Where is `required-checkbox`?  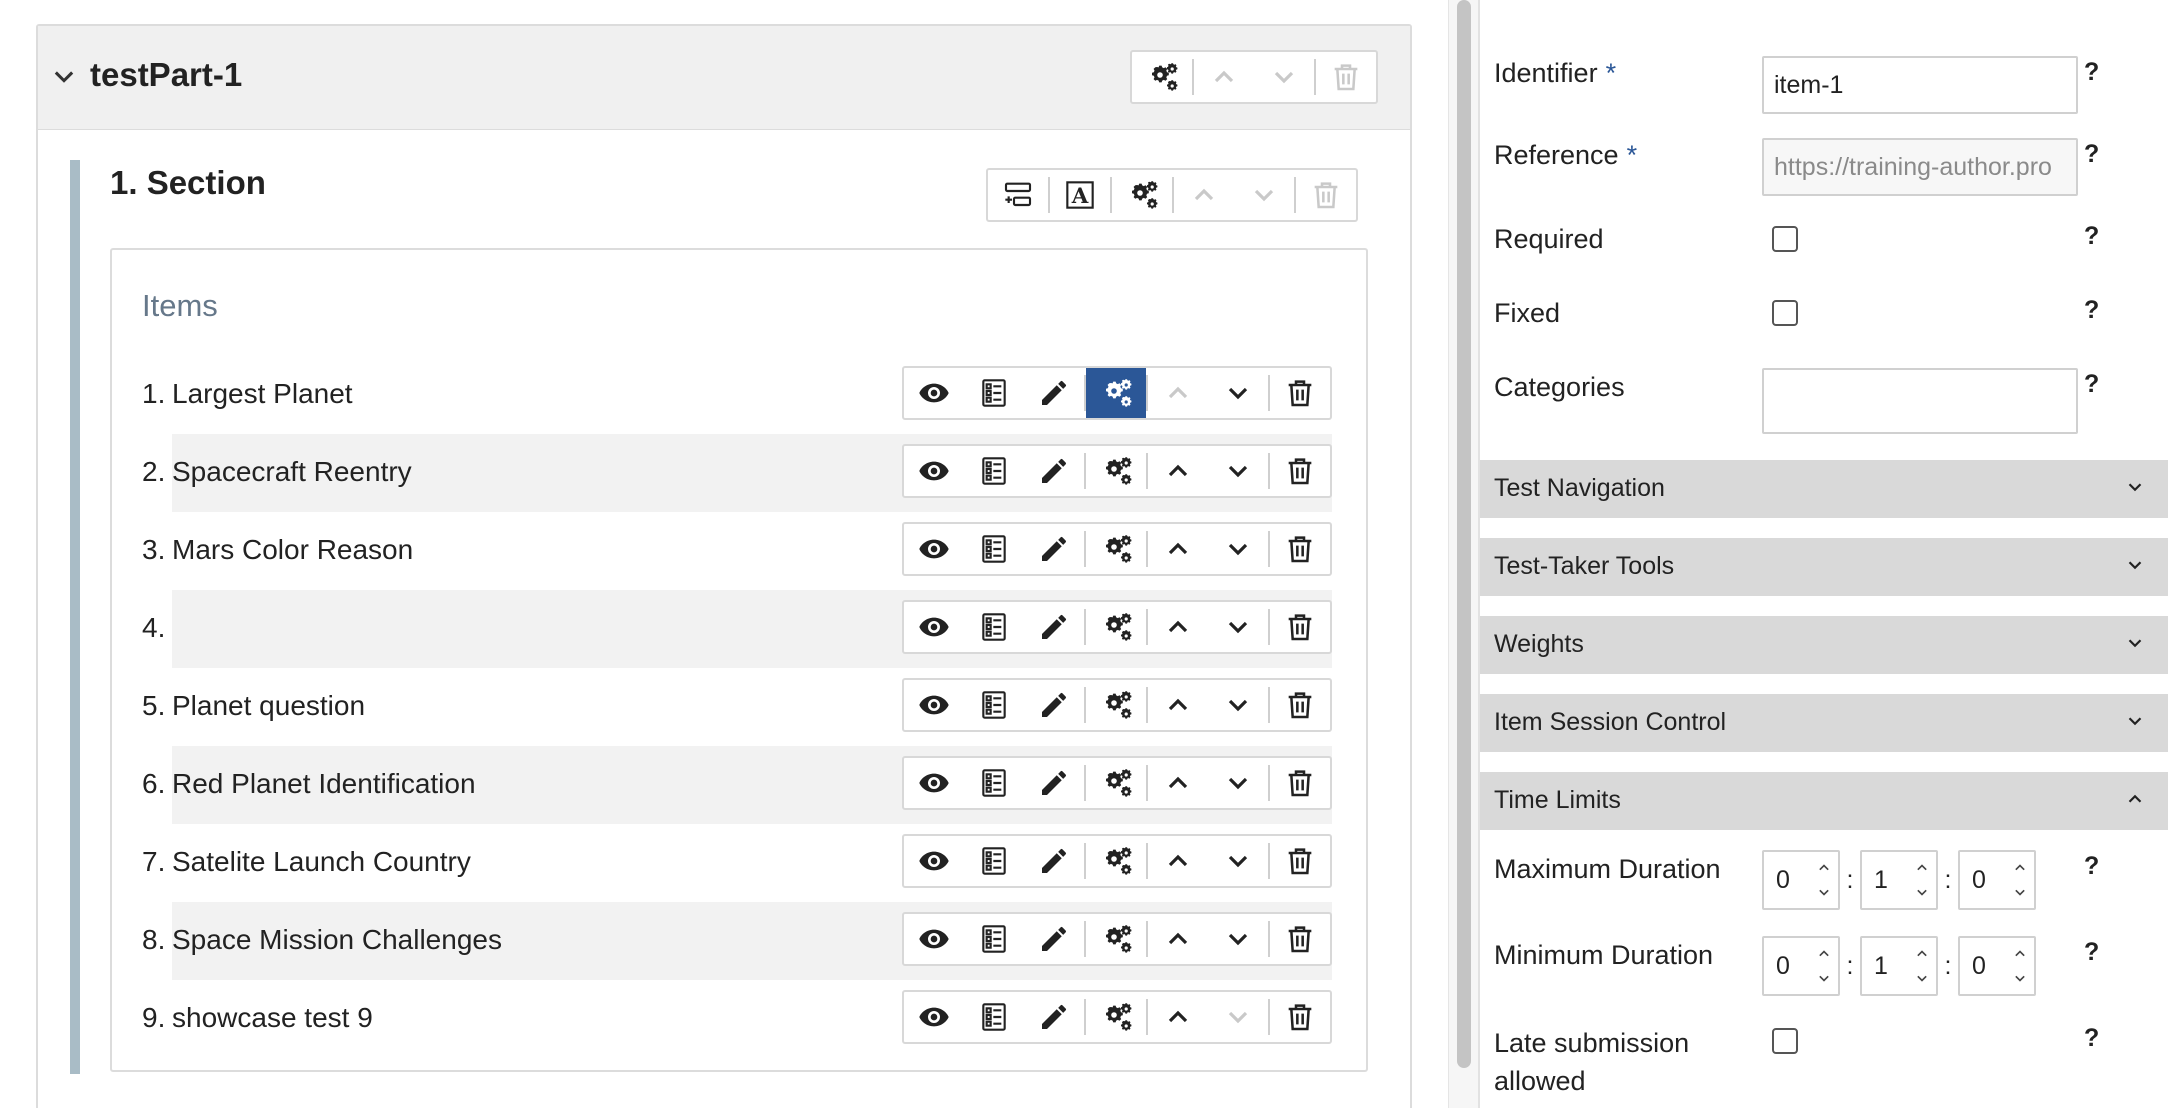 required-checkbox is located at coordinates (1785, 239).